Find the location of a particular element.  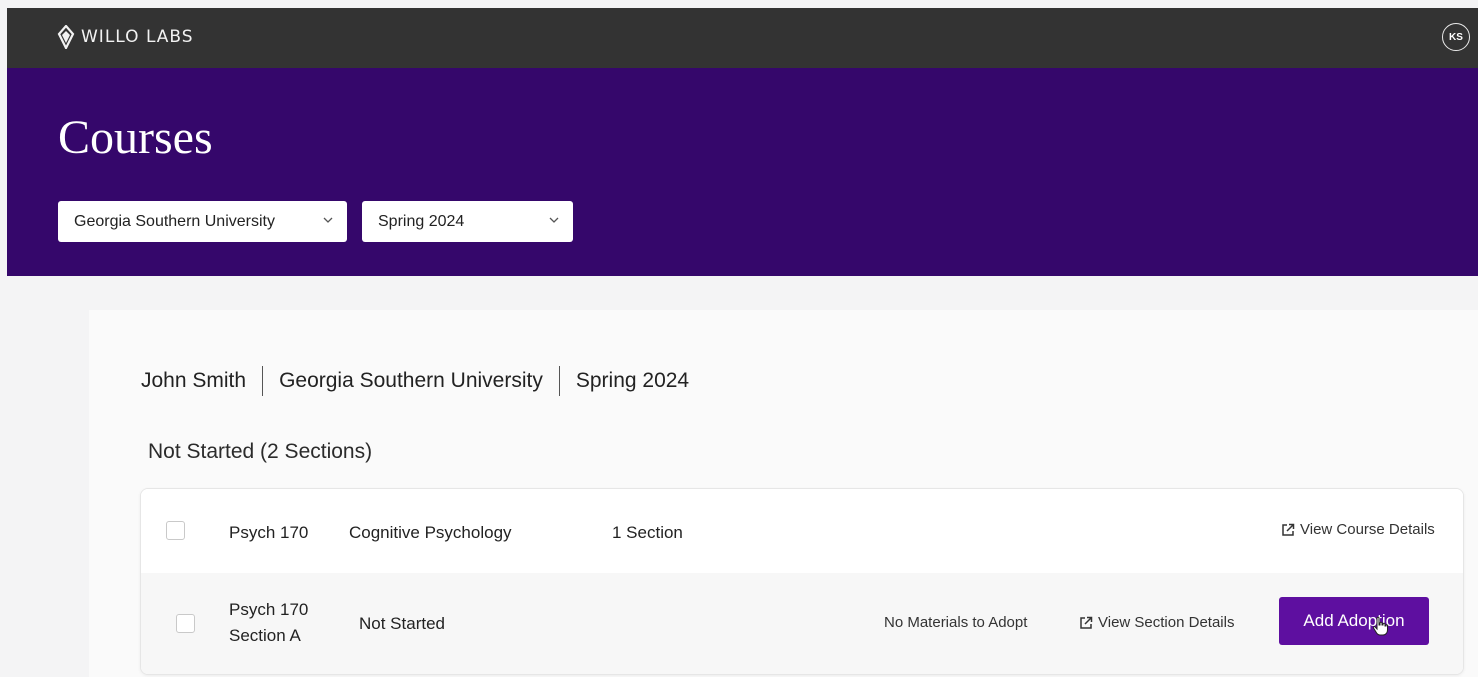

section-code: Psych 170 is located at coordinates (269, 609).